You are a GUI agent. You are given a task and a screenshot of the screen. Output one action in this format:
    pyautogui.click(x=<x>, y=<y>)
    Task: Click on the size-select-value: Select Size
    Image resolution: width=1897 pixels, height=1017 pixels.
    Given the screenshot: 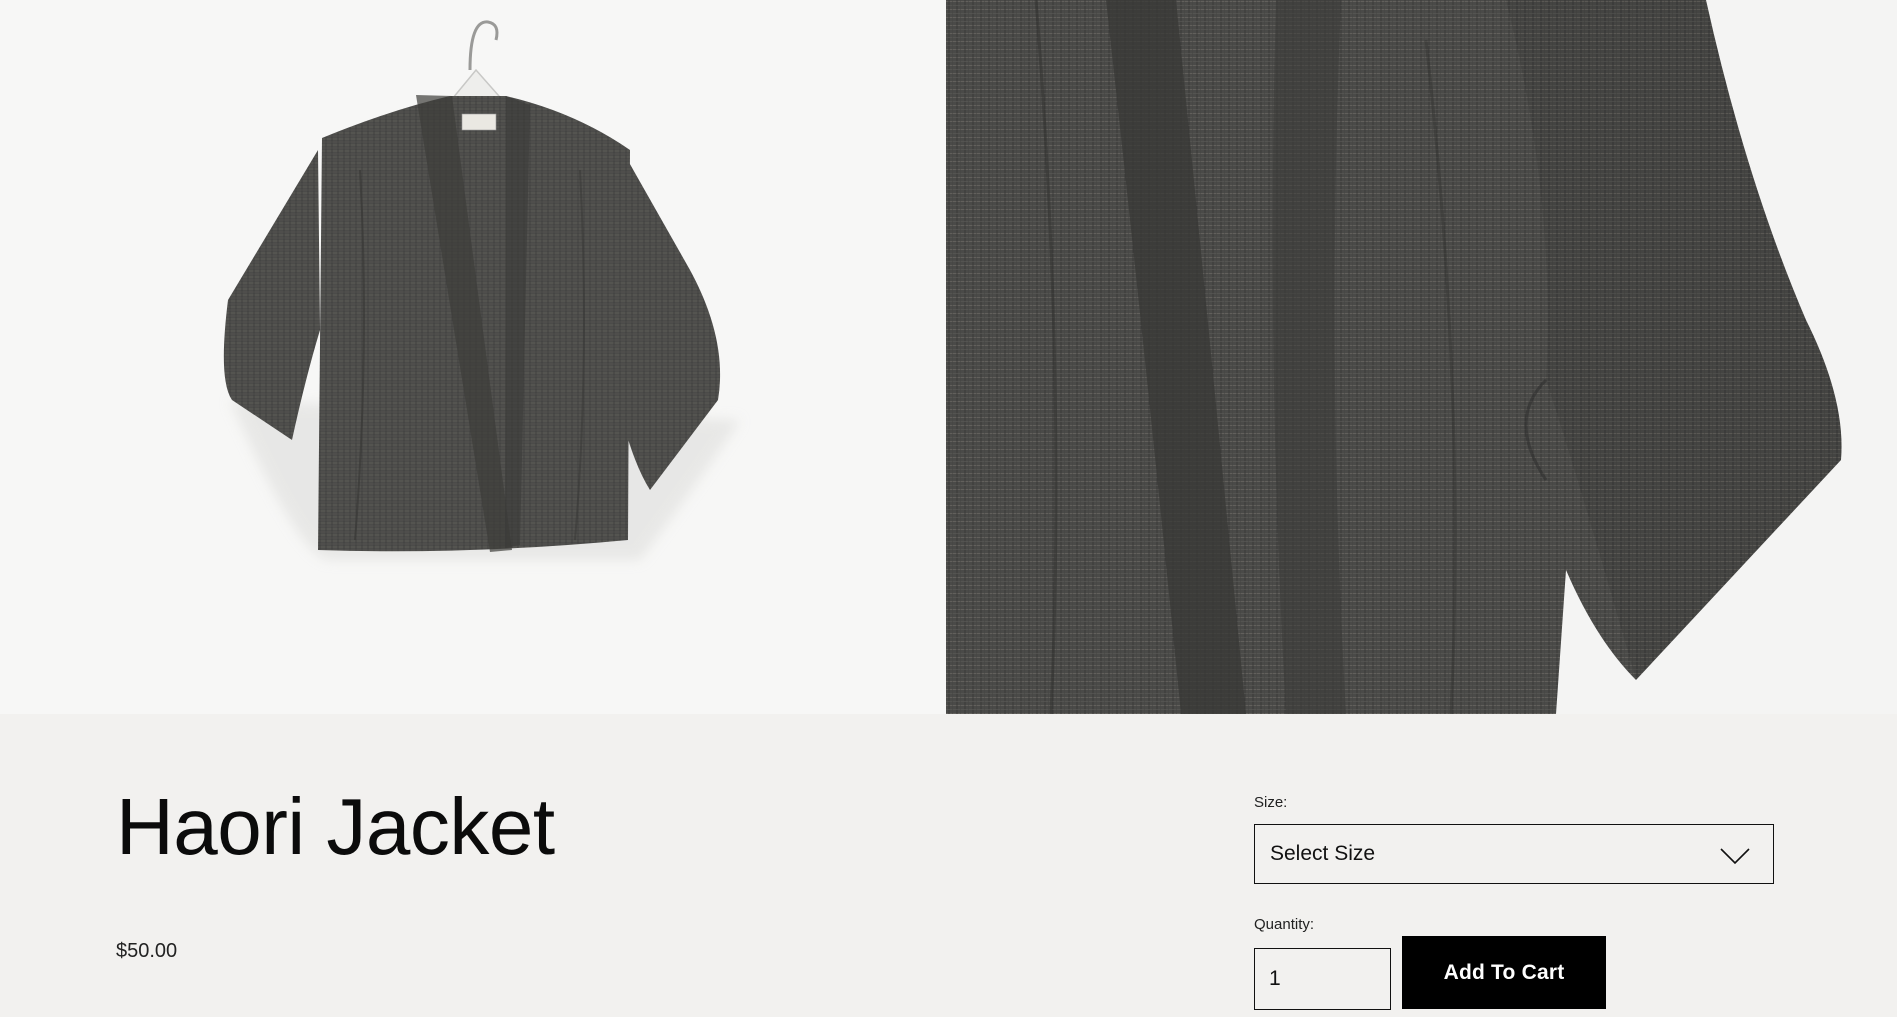 What is the action you would take?
    pyautogui.click(x=1323, y=853)
    